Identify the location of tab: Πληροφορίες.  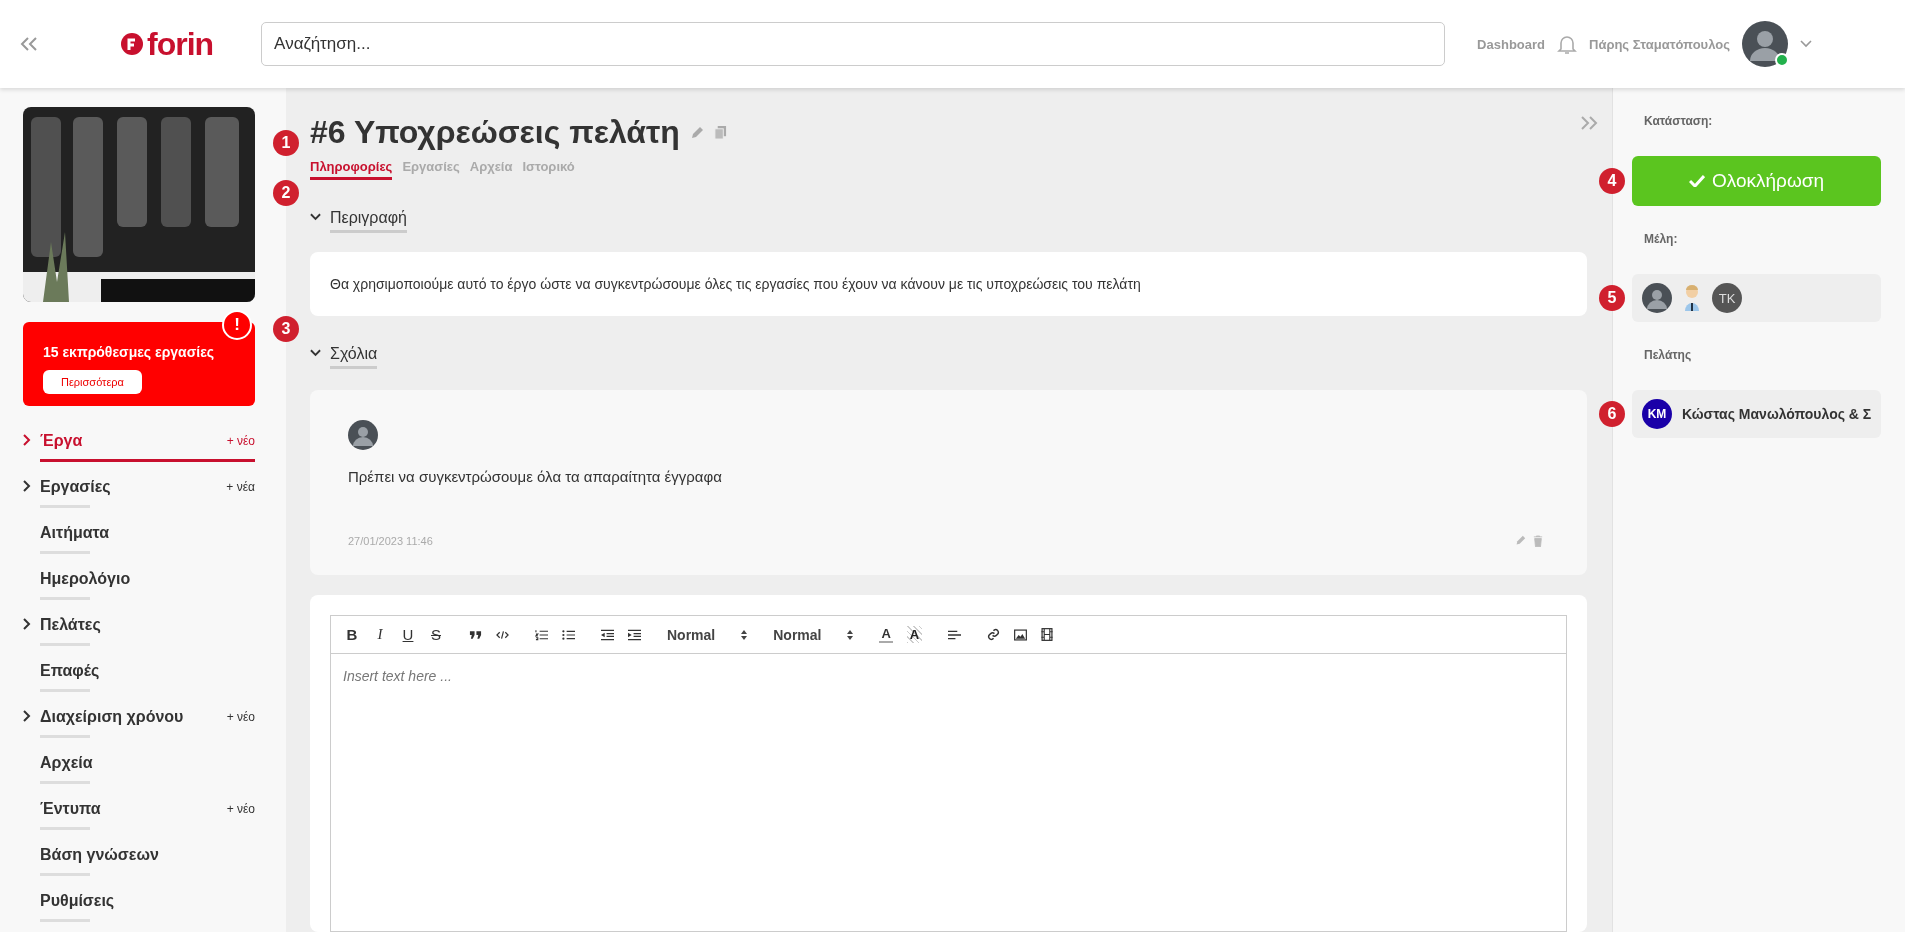
(351, 169).